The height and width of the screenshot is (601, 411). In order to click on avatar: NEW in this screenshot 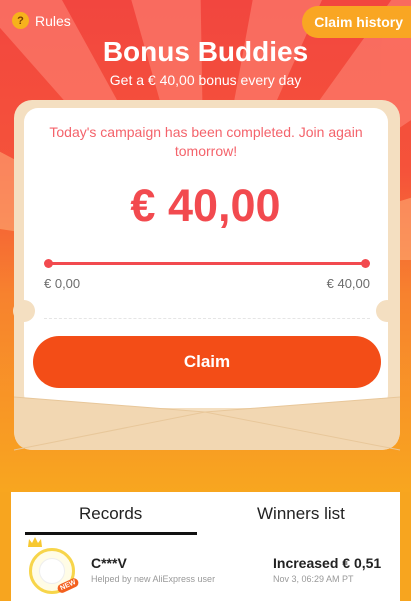, I will do `click(55, 571)`.